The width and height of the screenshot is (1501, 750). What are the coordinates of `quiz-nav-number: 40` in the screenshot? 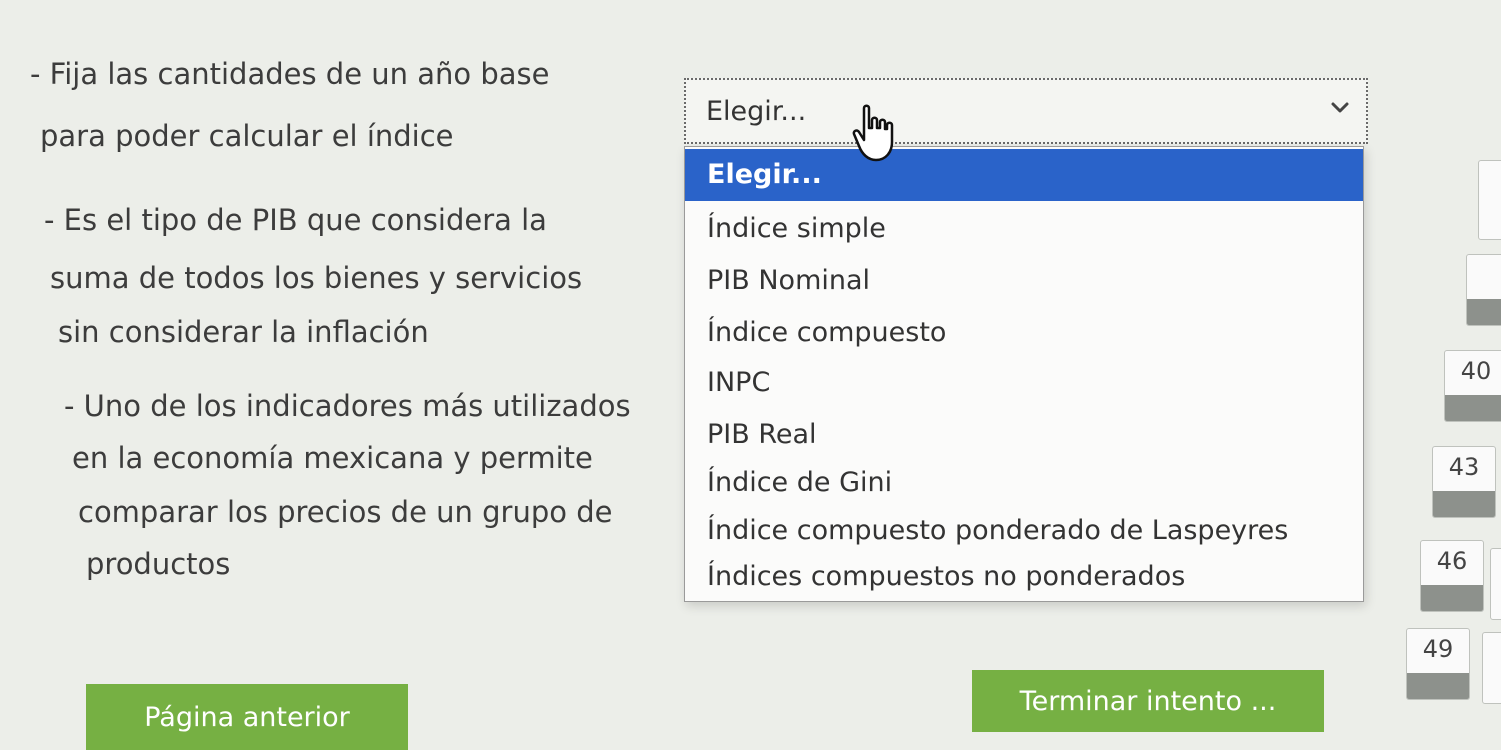 It's located at (1476, 371).